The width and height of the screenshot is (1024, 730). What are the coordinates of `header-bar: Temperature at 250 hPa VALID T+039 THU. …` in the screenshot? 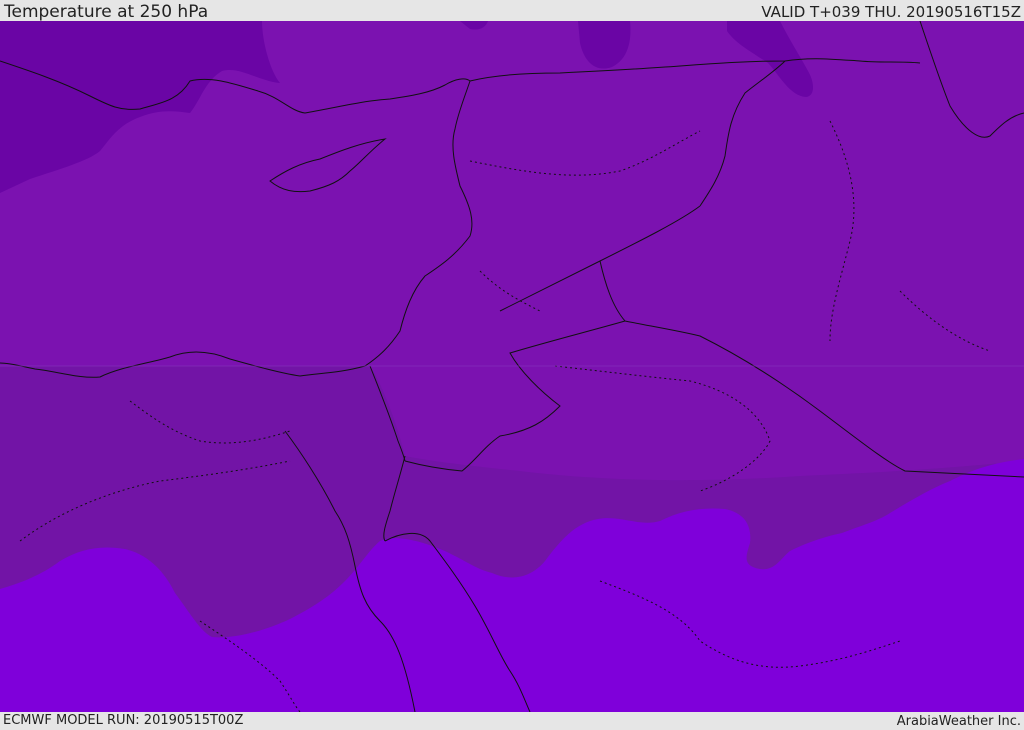 It's located at (512, 10).